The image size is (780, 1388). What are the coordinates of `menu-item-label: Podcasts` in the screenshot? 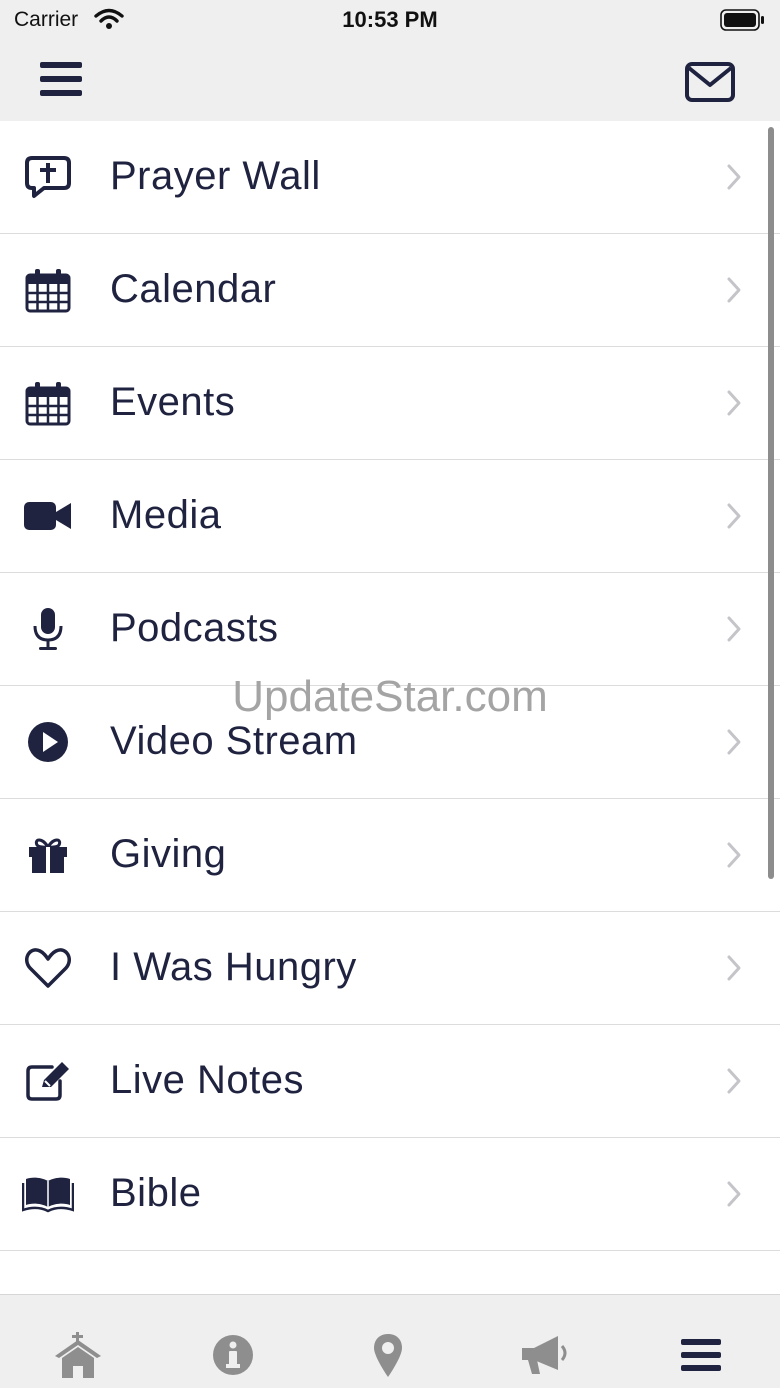 It's located at (194, 628).